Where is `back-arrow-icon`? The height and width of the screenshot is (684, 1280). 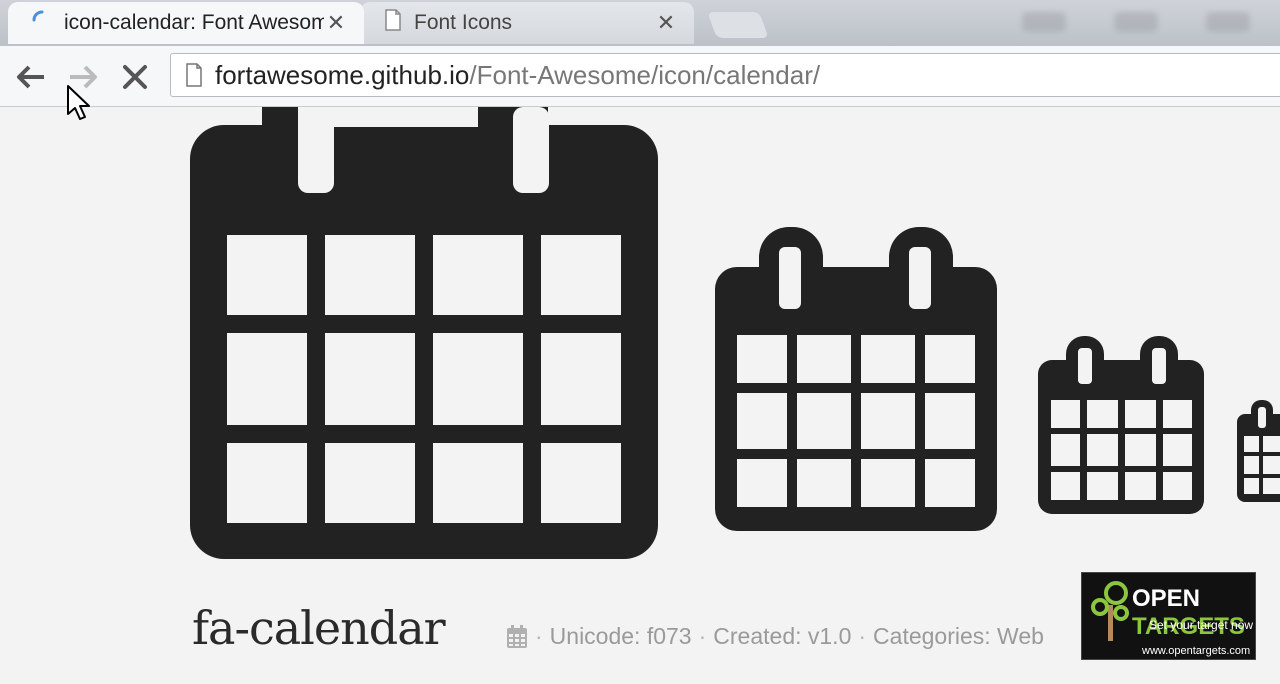
back-arrow-icon is located at coordinates (30, 77).